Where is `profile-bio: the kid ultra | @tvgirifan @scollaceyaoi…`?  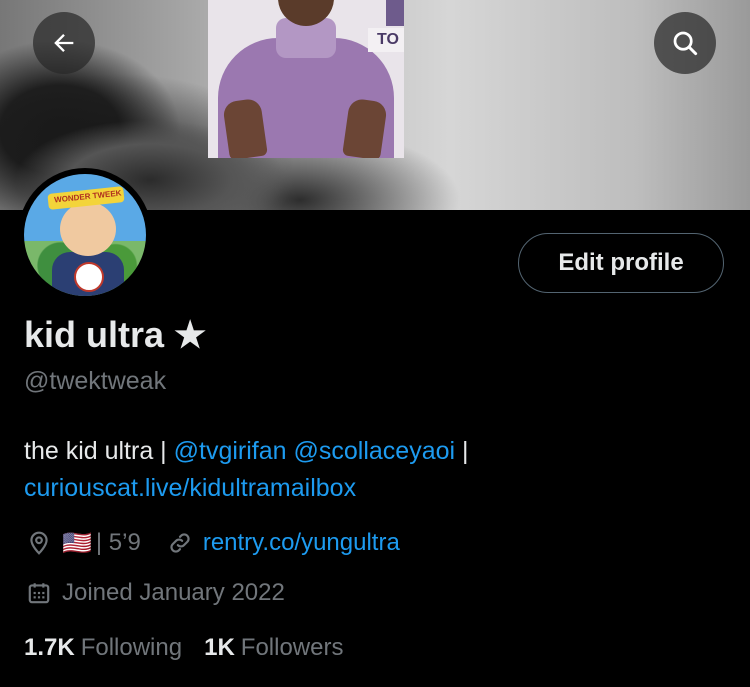 profile-bio: the kid ultra | @tvgirifan @scollaceyaoi… is located at coordinates (374, 470).